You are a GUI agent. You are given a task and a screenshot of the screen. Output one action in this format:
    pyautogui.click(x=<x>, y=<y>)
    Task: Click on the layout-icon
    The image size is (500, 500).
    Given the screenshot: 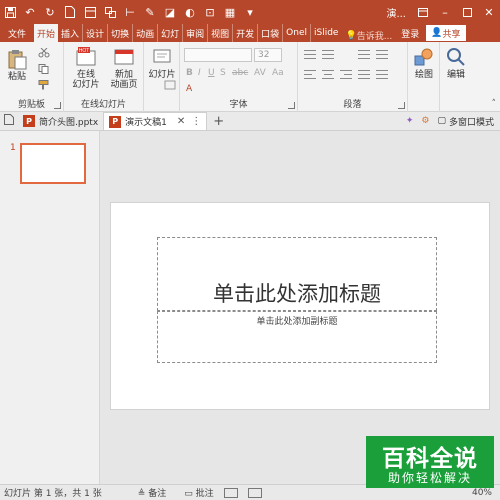 What is the action you would take?
    pyautogui.click(x=90, y=12)
    